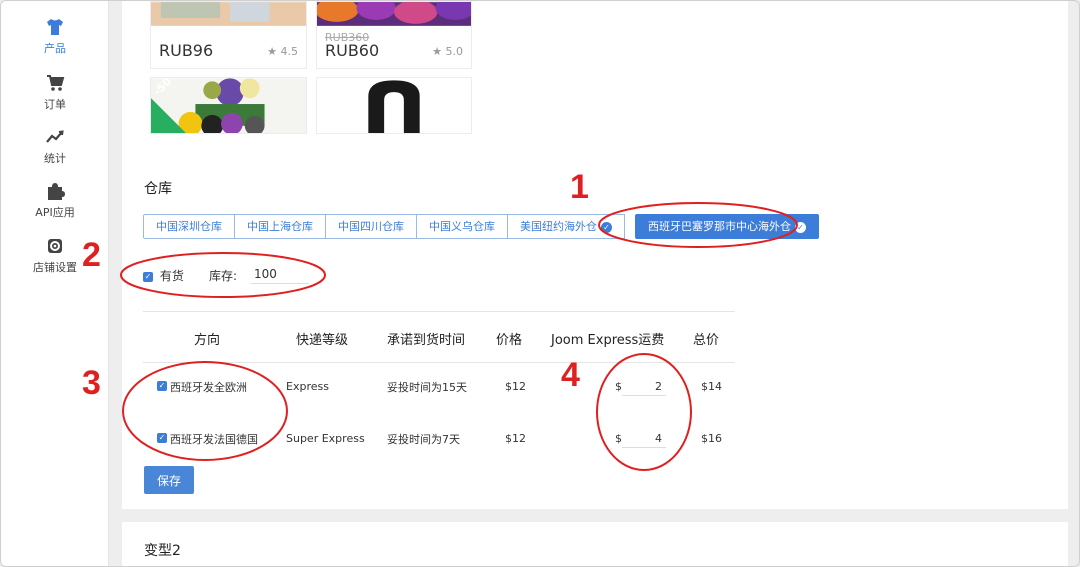 The image size is (1080, 567). Describe the element at coordinates (579, 187) in the screenshot. I see `annotation-number: 1` at that location.